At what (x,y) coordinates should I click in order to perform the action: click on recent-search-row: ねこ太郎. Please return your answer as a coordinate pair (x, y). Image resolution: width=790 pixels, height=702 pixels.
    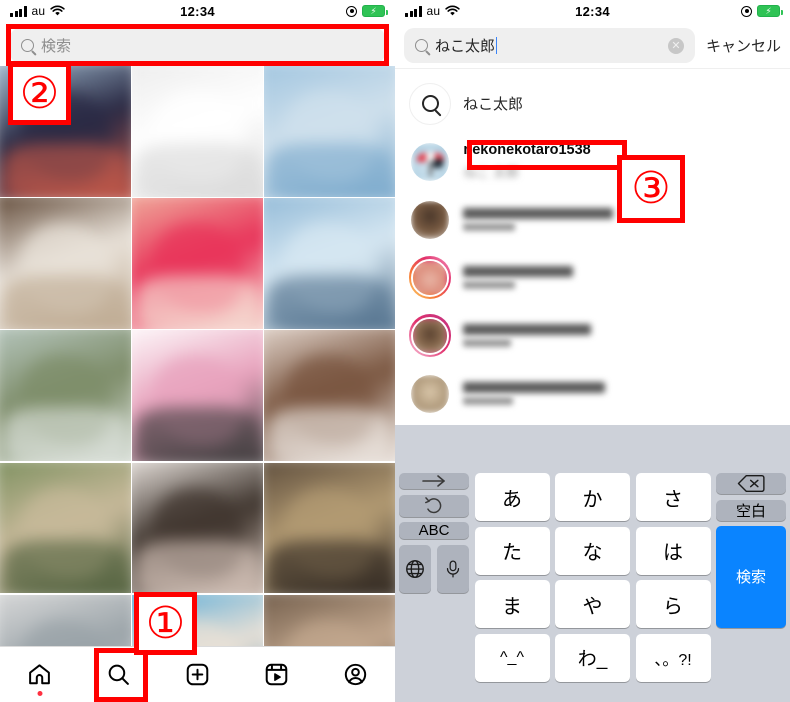
    Looking at the image, I should click on (592, 104).